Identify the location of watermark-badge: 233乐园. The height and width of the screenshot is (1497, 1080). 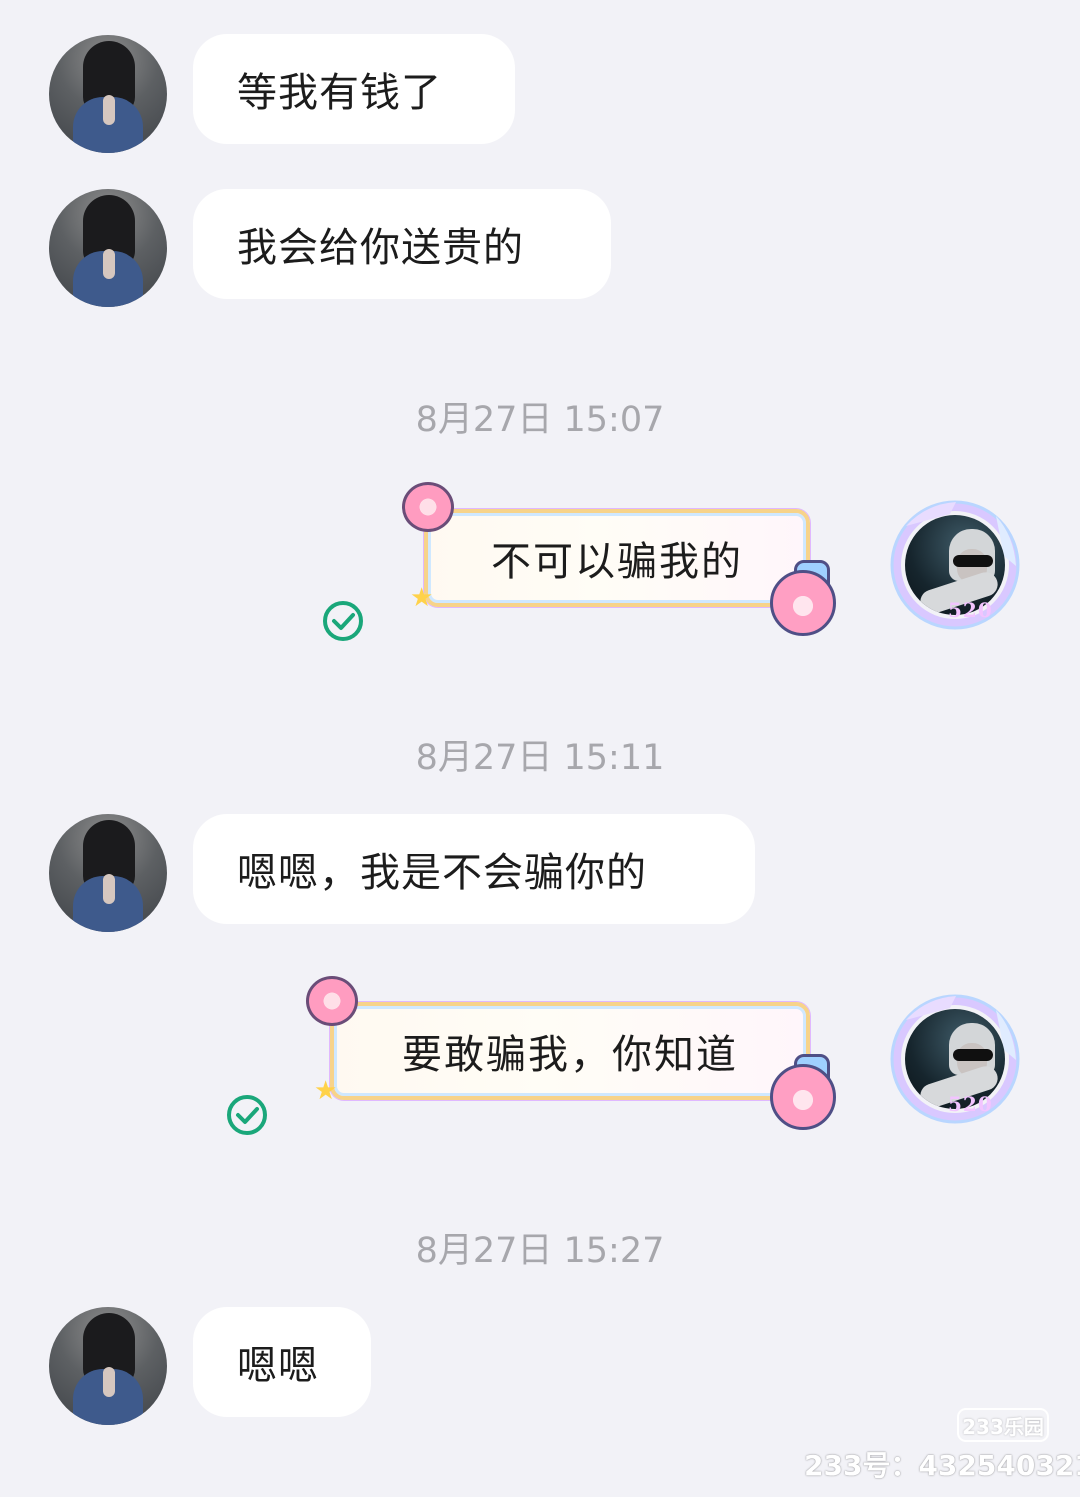
(1003, 1425).